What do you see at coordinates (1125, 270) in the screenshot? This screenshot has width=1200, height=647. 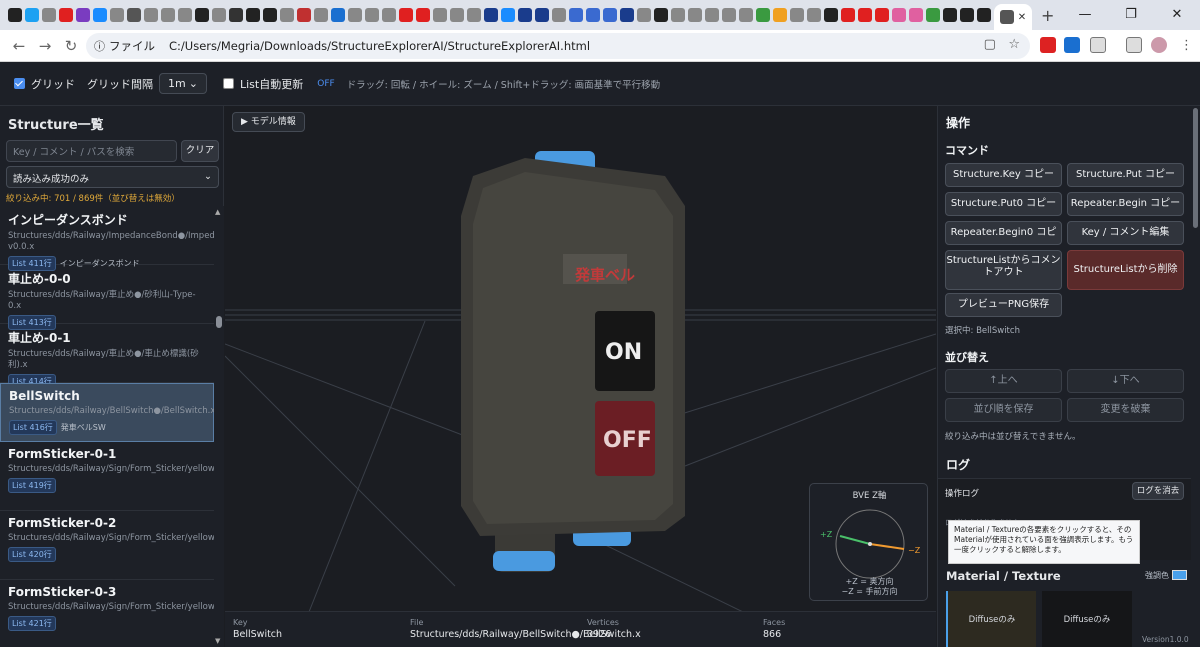 I see `delete-from-list-button: StructureListから削除` at bounding box center [1125, 270].